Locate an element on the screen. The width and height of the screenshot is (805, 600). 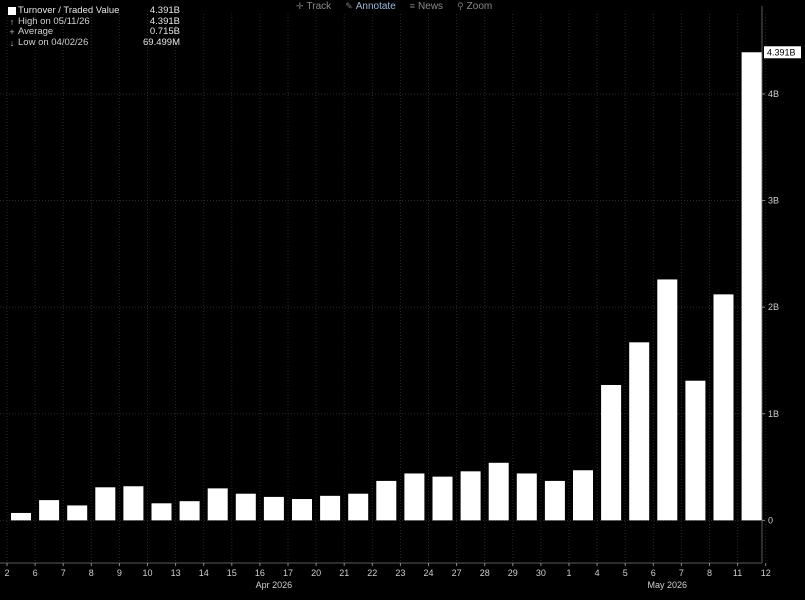
x-tick-label: 10 is located at coordinates (147, 573).